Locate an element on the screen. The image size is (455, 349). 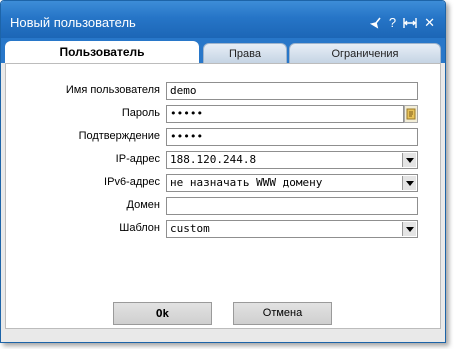
tab-bar: Пользователь Права Ограничения is located at coordinates (223, 51).